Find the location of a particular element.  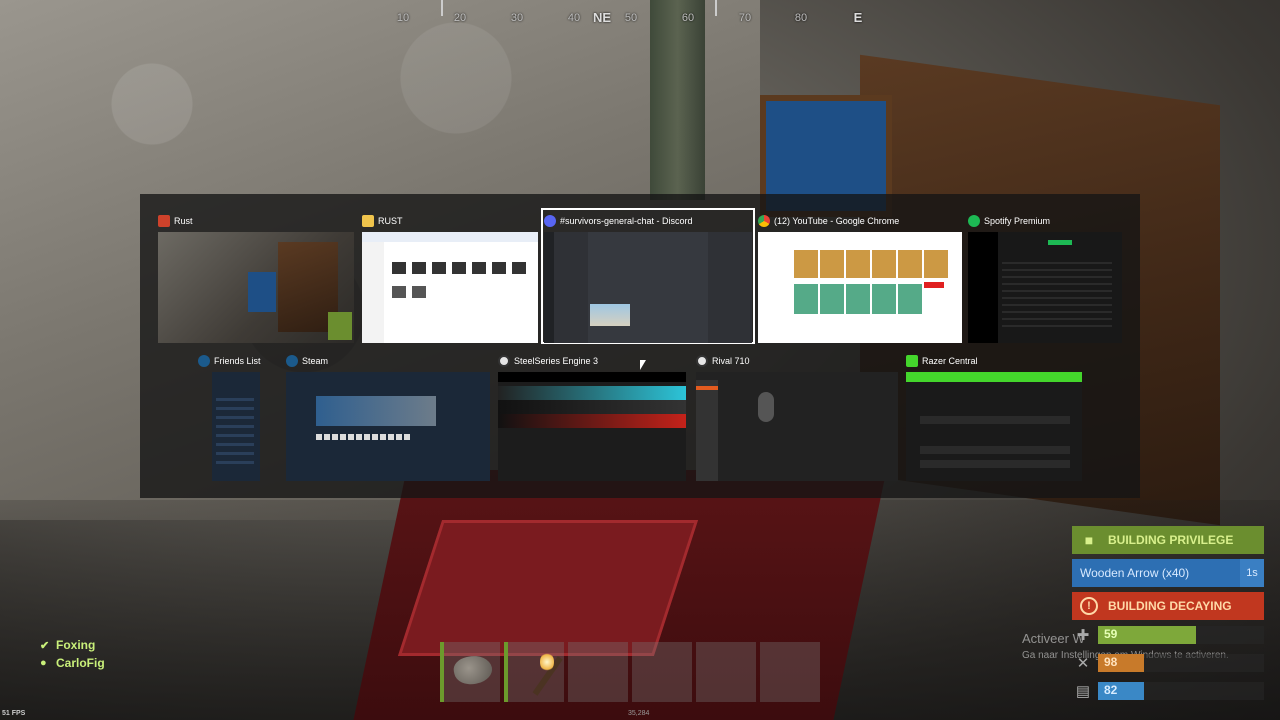

mouse-cursor is located at coordinates (643, 365).